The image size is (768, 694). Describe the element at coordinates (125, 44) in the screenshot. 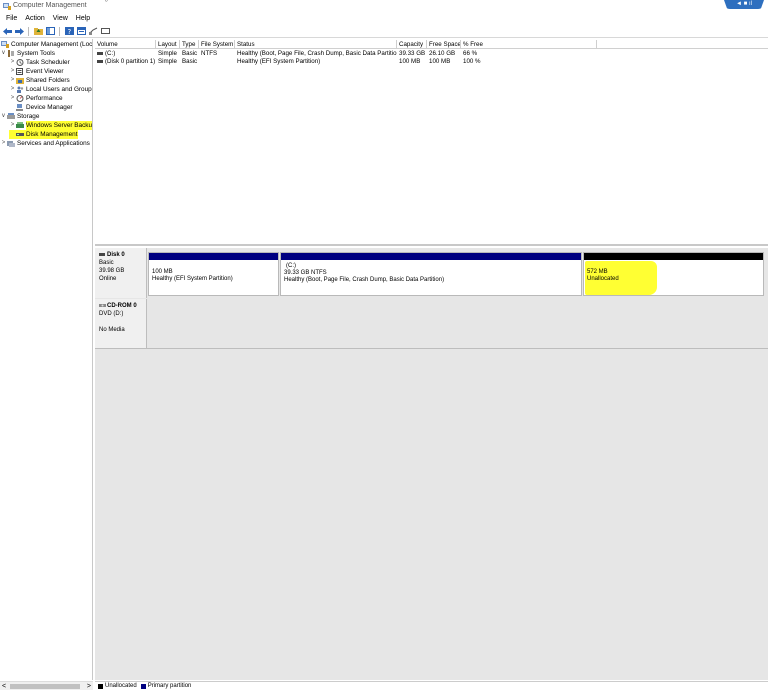

I see `column-header-volume: Volume` at that location.